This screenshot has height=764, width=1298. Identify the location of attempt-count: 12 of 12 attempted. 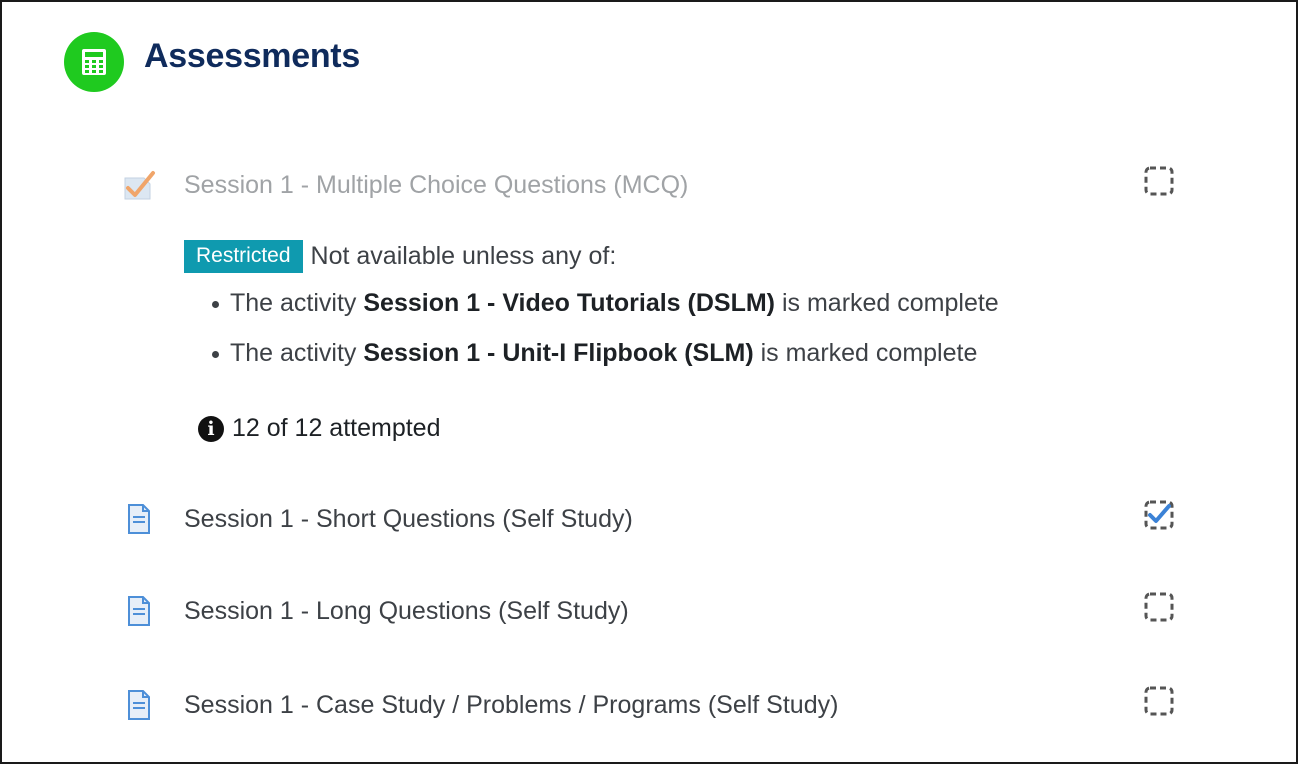
(336, 428).